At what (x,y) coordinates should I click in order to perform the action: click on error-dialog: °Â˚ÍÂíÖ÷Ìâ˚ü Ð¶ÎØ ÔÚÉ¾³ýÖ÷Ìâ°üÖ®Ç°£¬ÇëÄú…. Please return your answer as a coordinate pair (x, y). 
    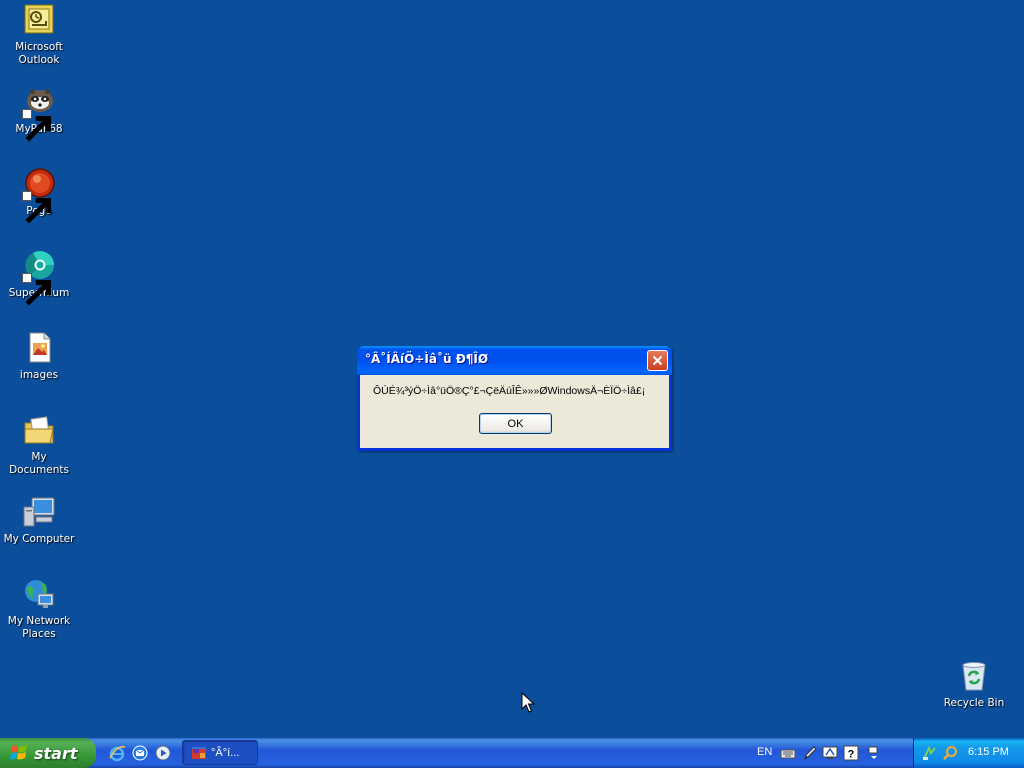
    Looking at the image, I should click on (514, 398).